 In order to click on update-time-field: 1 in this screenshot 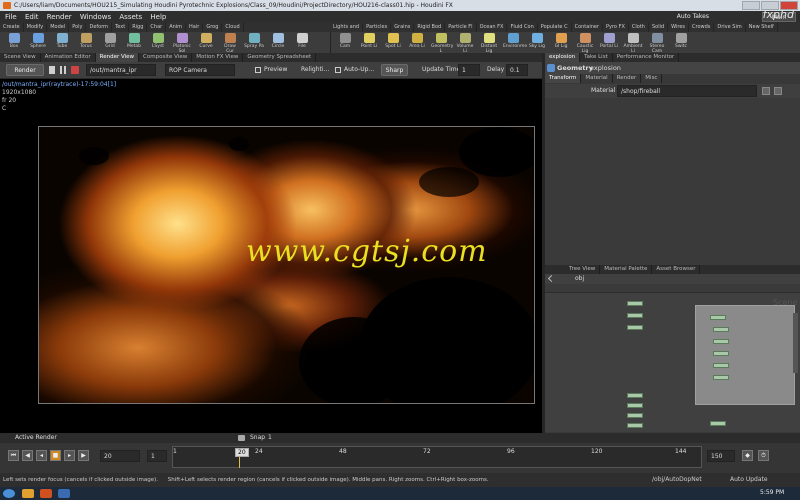, I will do `click(469, 70)`.